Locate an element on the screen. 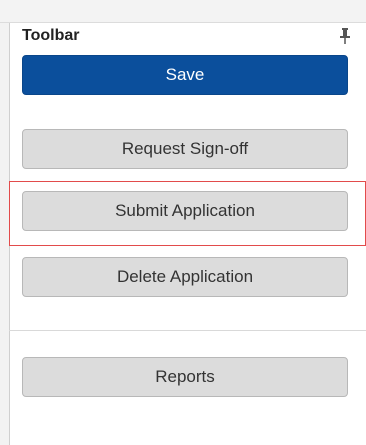 The height and width of the screenshot is (445, 366). toolbar-title: Toolbar is located at coordinates (51, 35).